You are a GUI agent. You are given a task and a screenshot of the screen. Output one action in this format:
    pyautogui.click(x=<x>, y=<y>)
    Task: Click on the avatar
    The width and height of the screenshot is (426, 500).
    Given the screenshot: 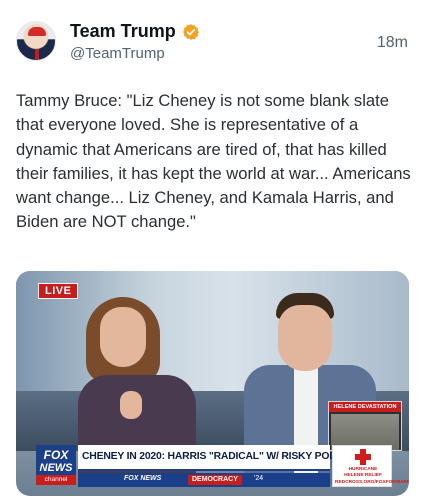 What is the action you would take?
    pyautogui.click(x=36, y=41)
    